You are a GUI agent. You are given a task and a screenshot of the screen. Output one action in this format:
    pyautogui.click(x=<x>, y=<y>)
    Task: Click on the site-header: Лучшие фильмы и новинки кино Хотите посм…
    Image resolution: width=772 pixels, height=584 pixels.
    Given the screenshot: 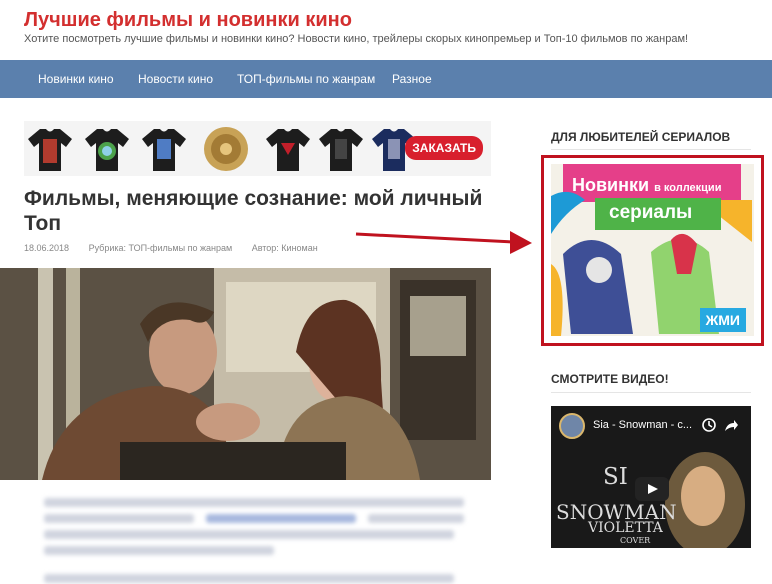 What is the action you would take?
    pyautogui.click(x=386, y=30)
    